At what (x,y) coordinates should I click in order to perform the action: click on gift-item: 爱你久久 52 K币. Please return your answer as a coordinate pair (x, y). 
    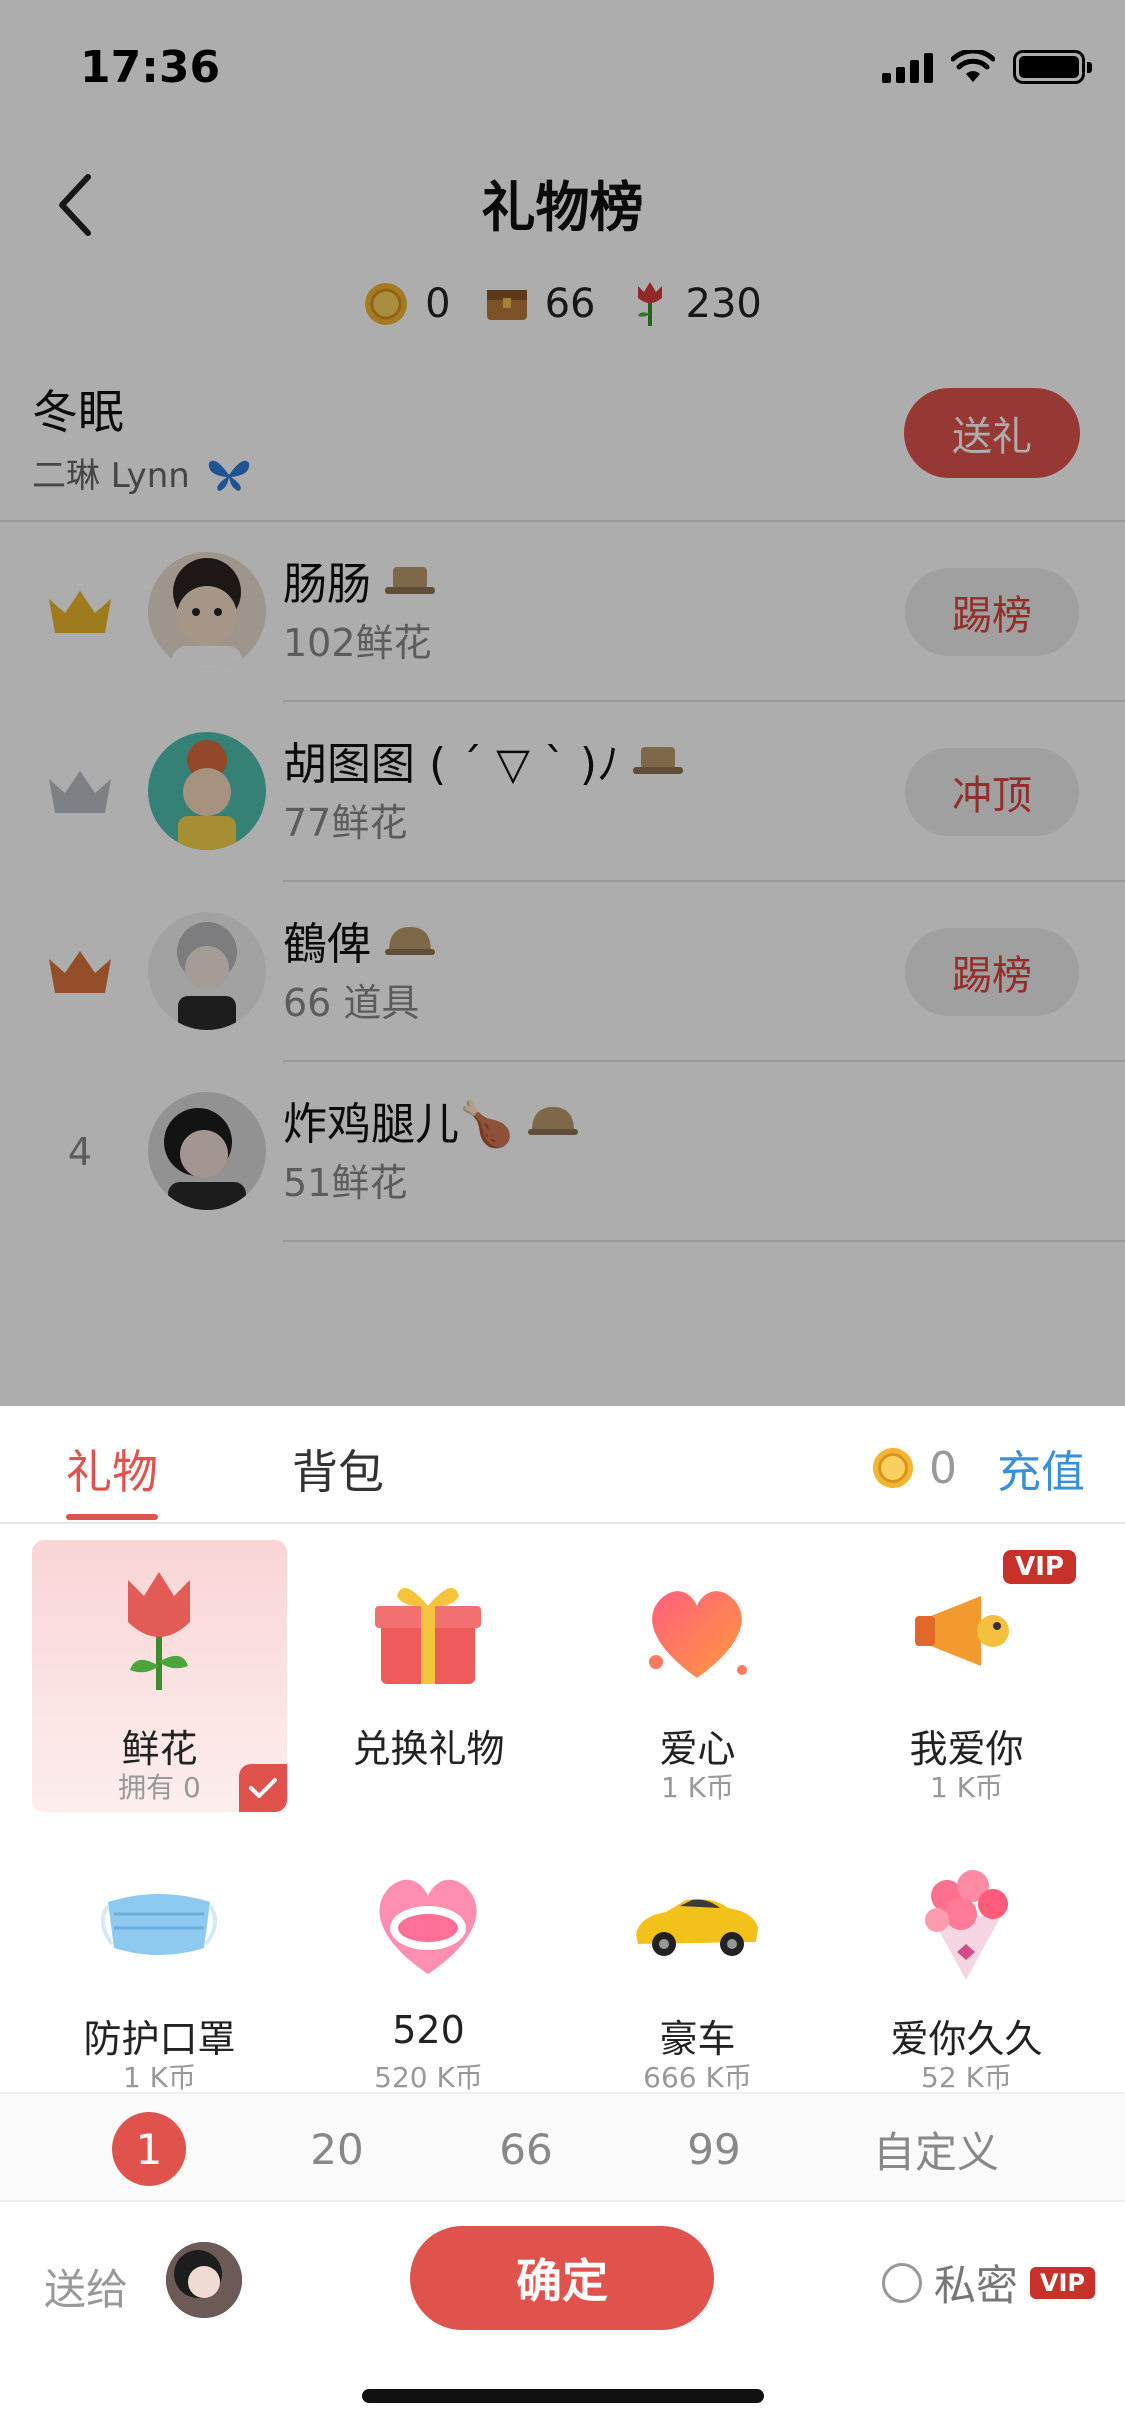
    Looking at the image, I should click on (966, 1966).